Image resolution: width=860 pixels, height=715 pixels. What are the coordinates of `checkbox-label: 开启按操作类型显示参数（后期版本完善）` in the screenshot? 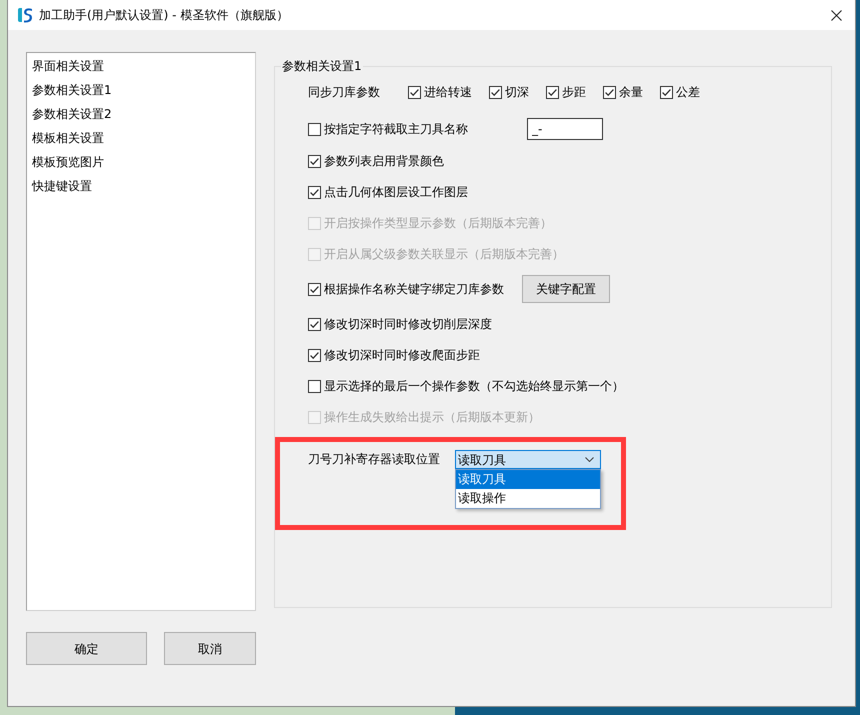 It's located at (438, 223).